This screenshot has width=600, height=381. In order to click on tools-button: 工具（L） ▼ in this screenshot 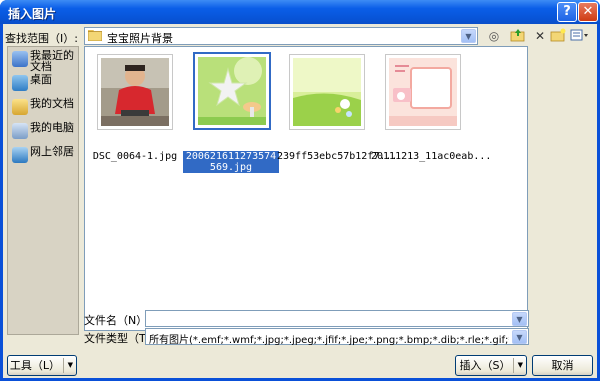, I will do `click(42, 365)`.